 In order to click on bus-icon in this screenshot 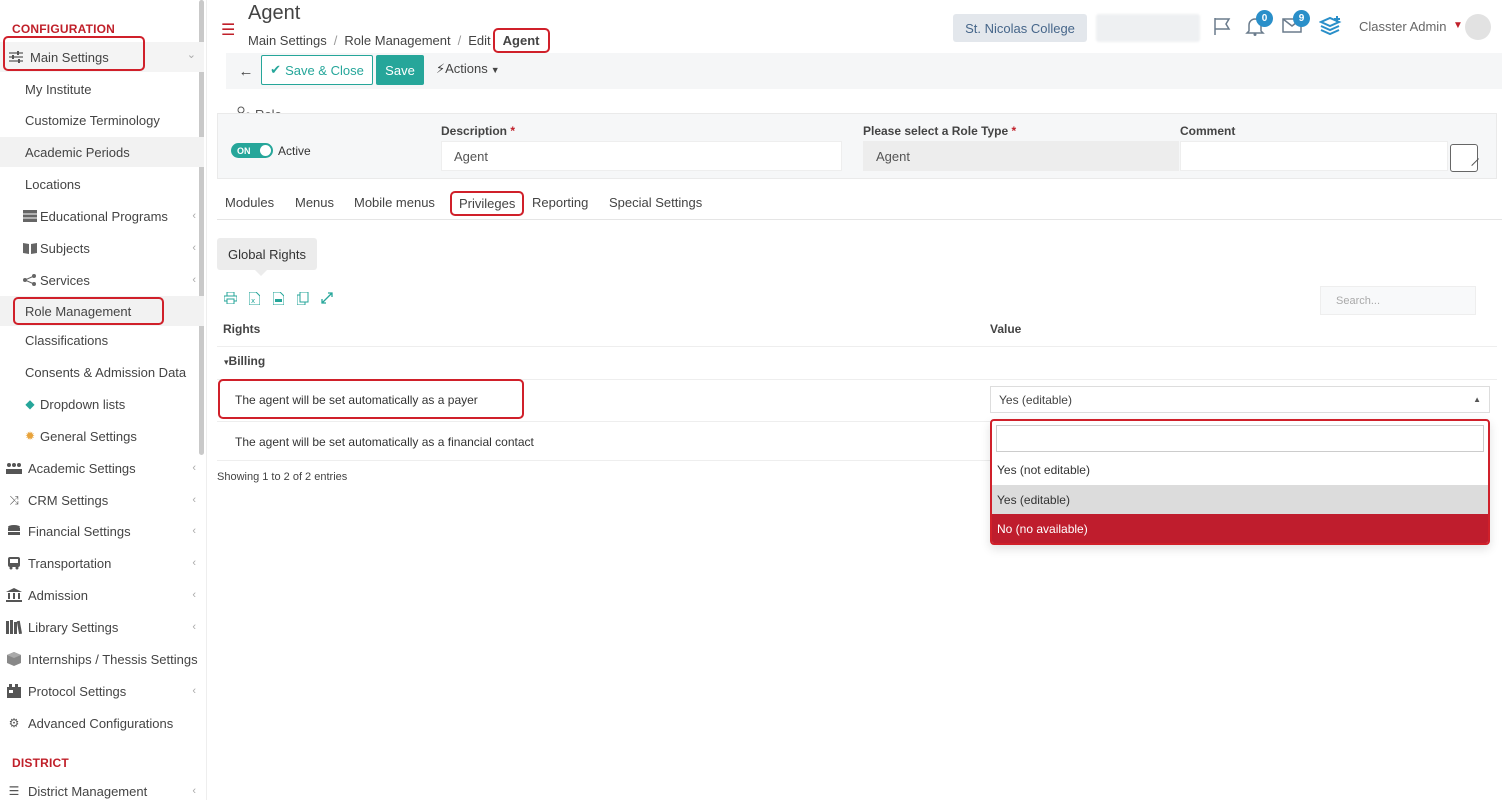, I will do `click(14, 563)`.